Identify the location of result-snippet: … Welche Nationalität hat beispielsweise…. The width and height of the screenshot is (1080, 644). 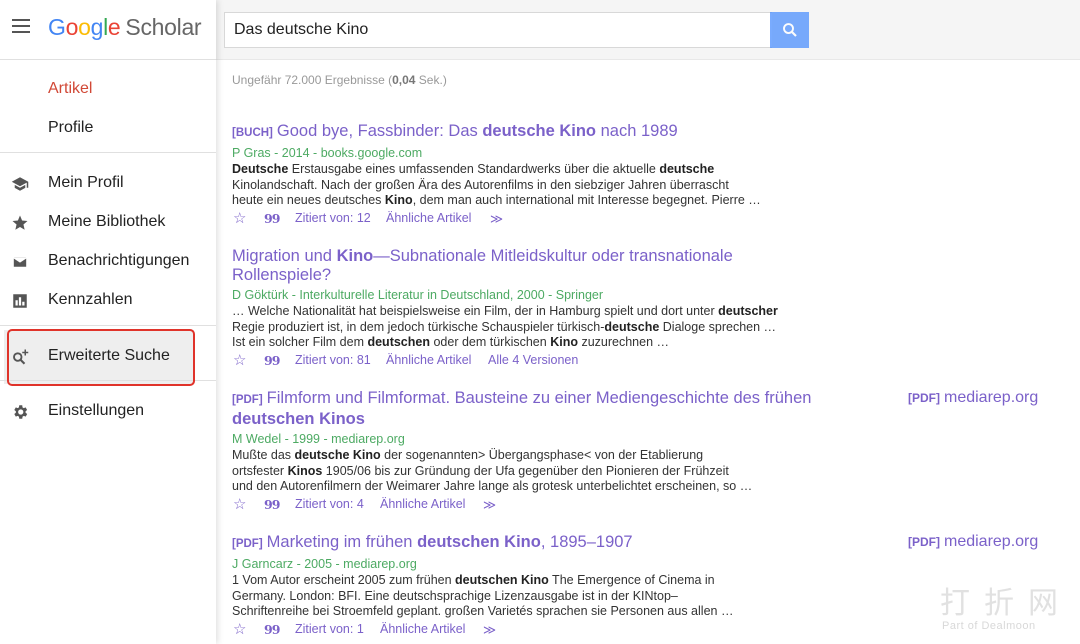
(505, 326).